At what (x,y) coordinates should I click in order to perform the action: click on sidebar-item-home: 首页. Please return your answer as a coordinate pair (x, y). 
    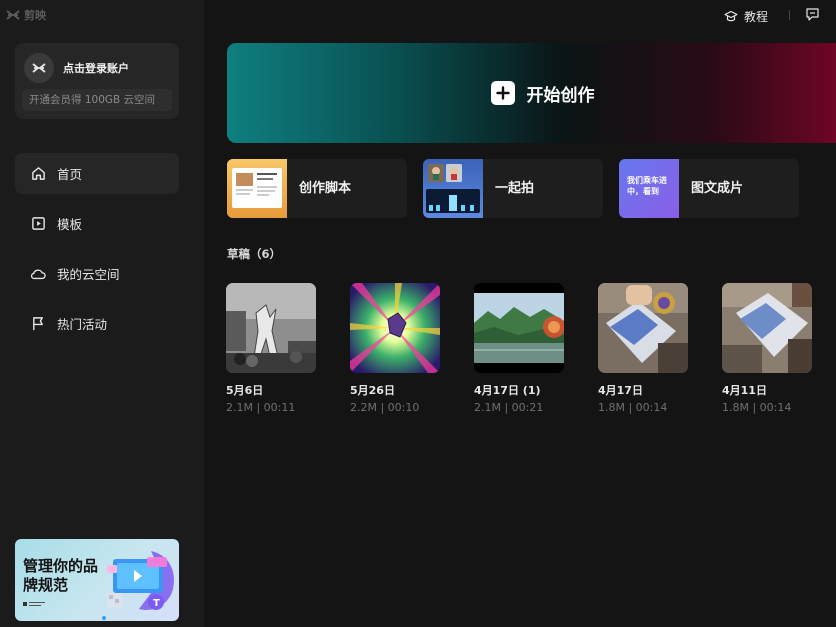
    Looking at the image, I should click on (97, 173).